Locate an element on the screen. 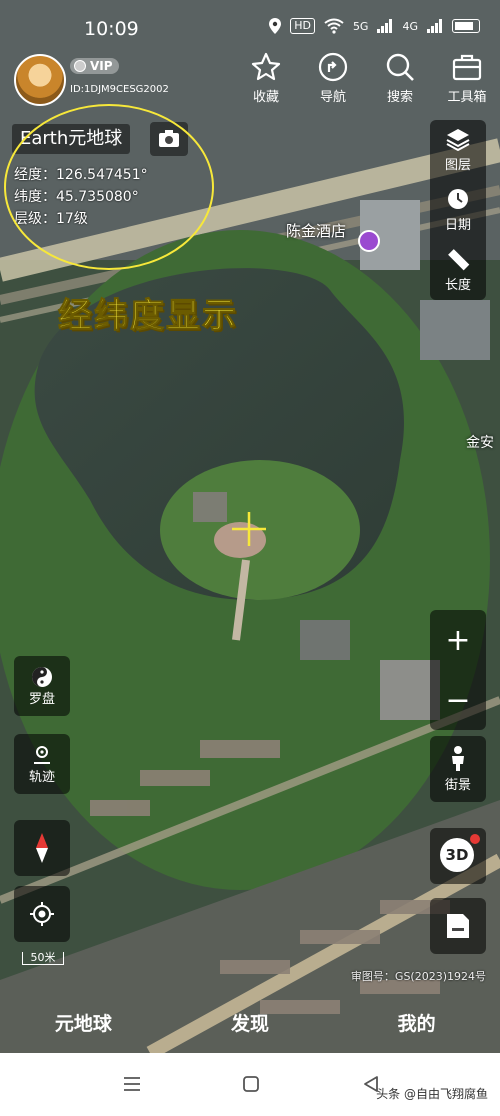 Image resolution: width=500 pixels, height=1116 pixels. vip-icon is located at coordinates (80, 66).